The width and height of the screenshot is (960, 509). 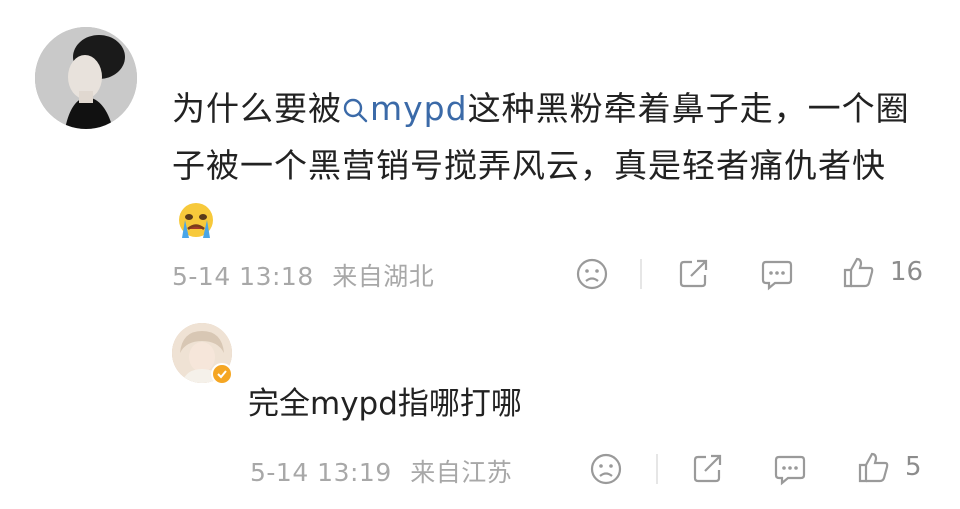 I want to click on avatar, so click(x=86, y=78).